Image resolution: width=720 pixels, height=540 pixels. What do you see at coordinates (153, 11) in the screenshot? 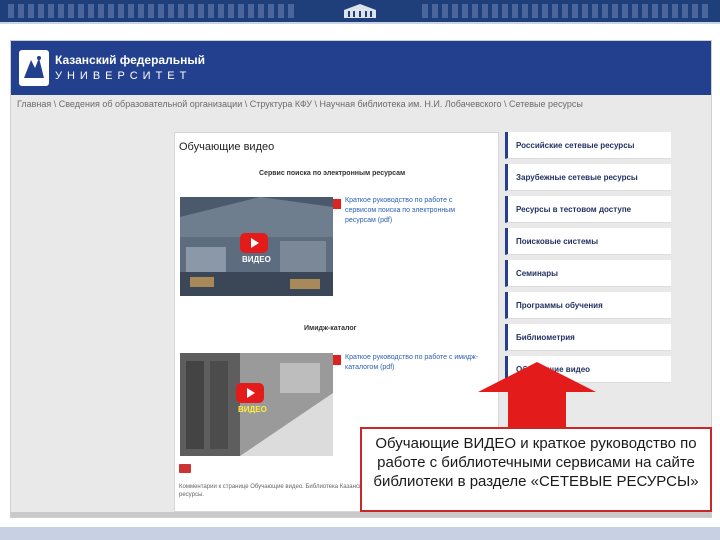
I see `meander-ornament-left` at bounding box center [153, 11].